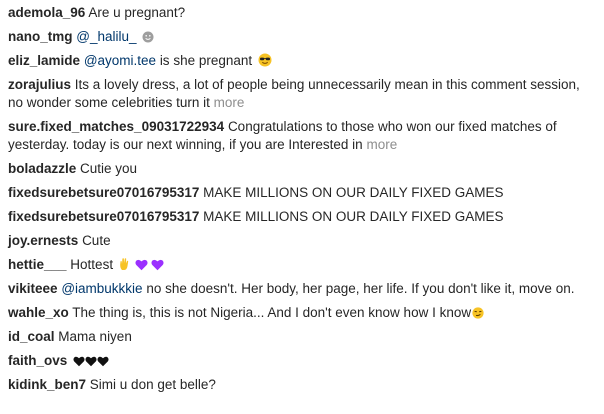 This screenshot has height=414, width=604. What do you see at coordinates (38, 312) in the screenshot?
I see `comment-username: wahle_xo` at bounding box center [38, 312].